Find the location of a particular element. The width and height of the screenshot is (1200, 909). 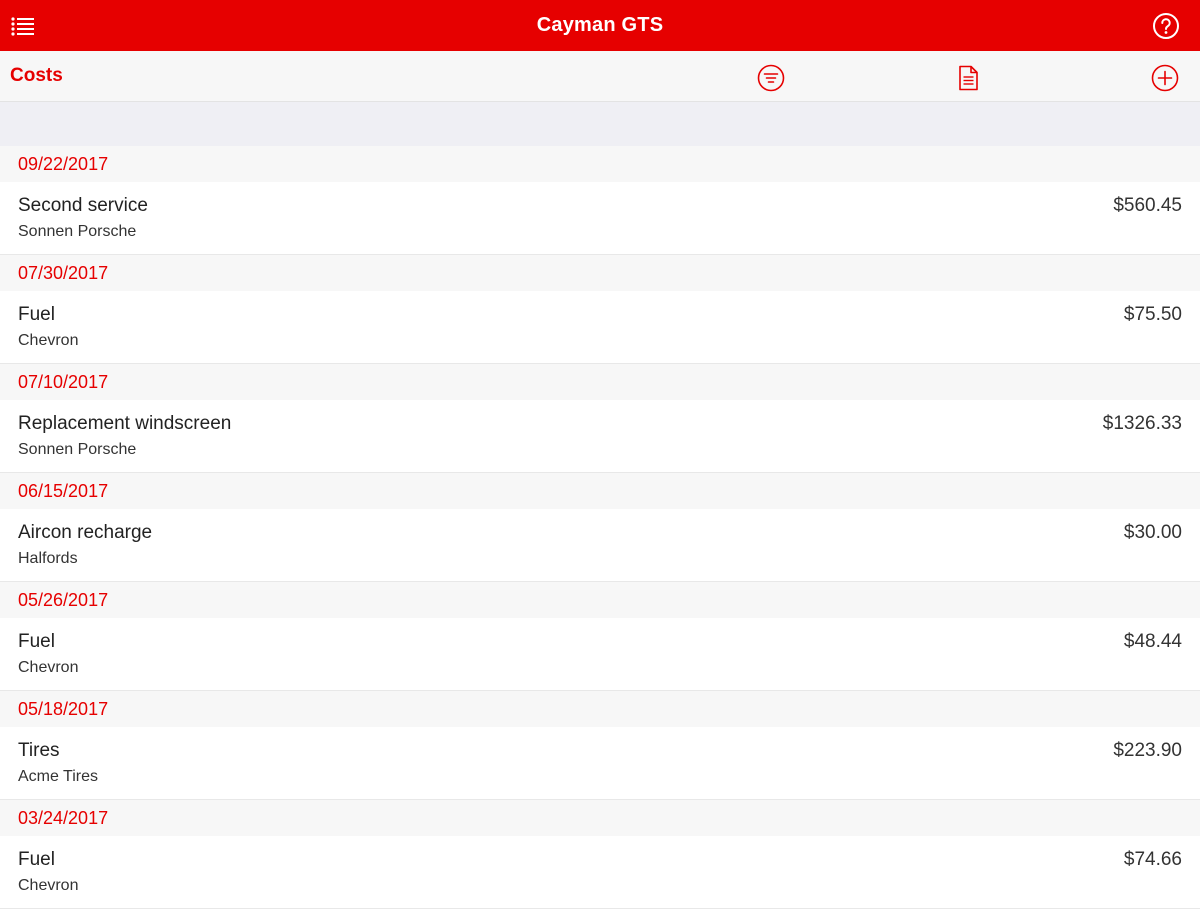

page-title: Cayman GTS is located at coordinates (600, 25).